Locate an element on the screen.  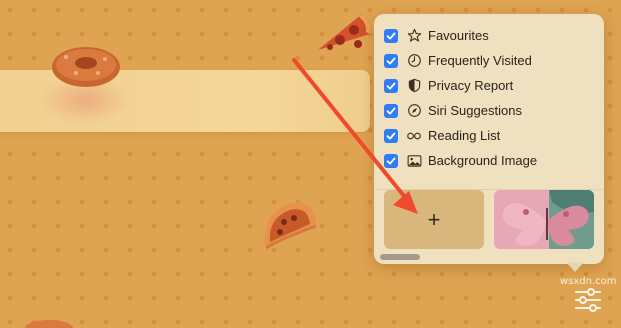
food-icon is located at coordinates (49, 324).